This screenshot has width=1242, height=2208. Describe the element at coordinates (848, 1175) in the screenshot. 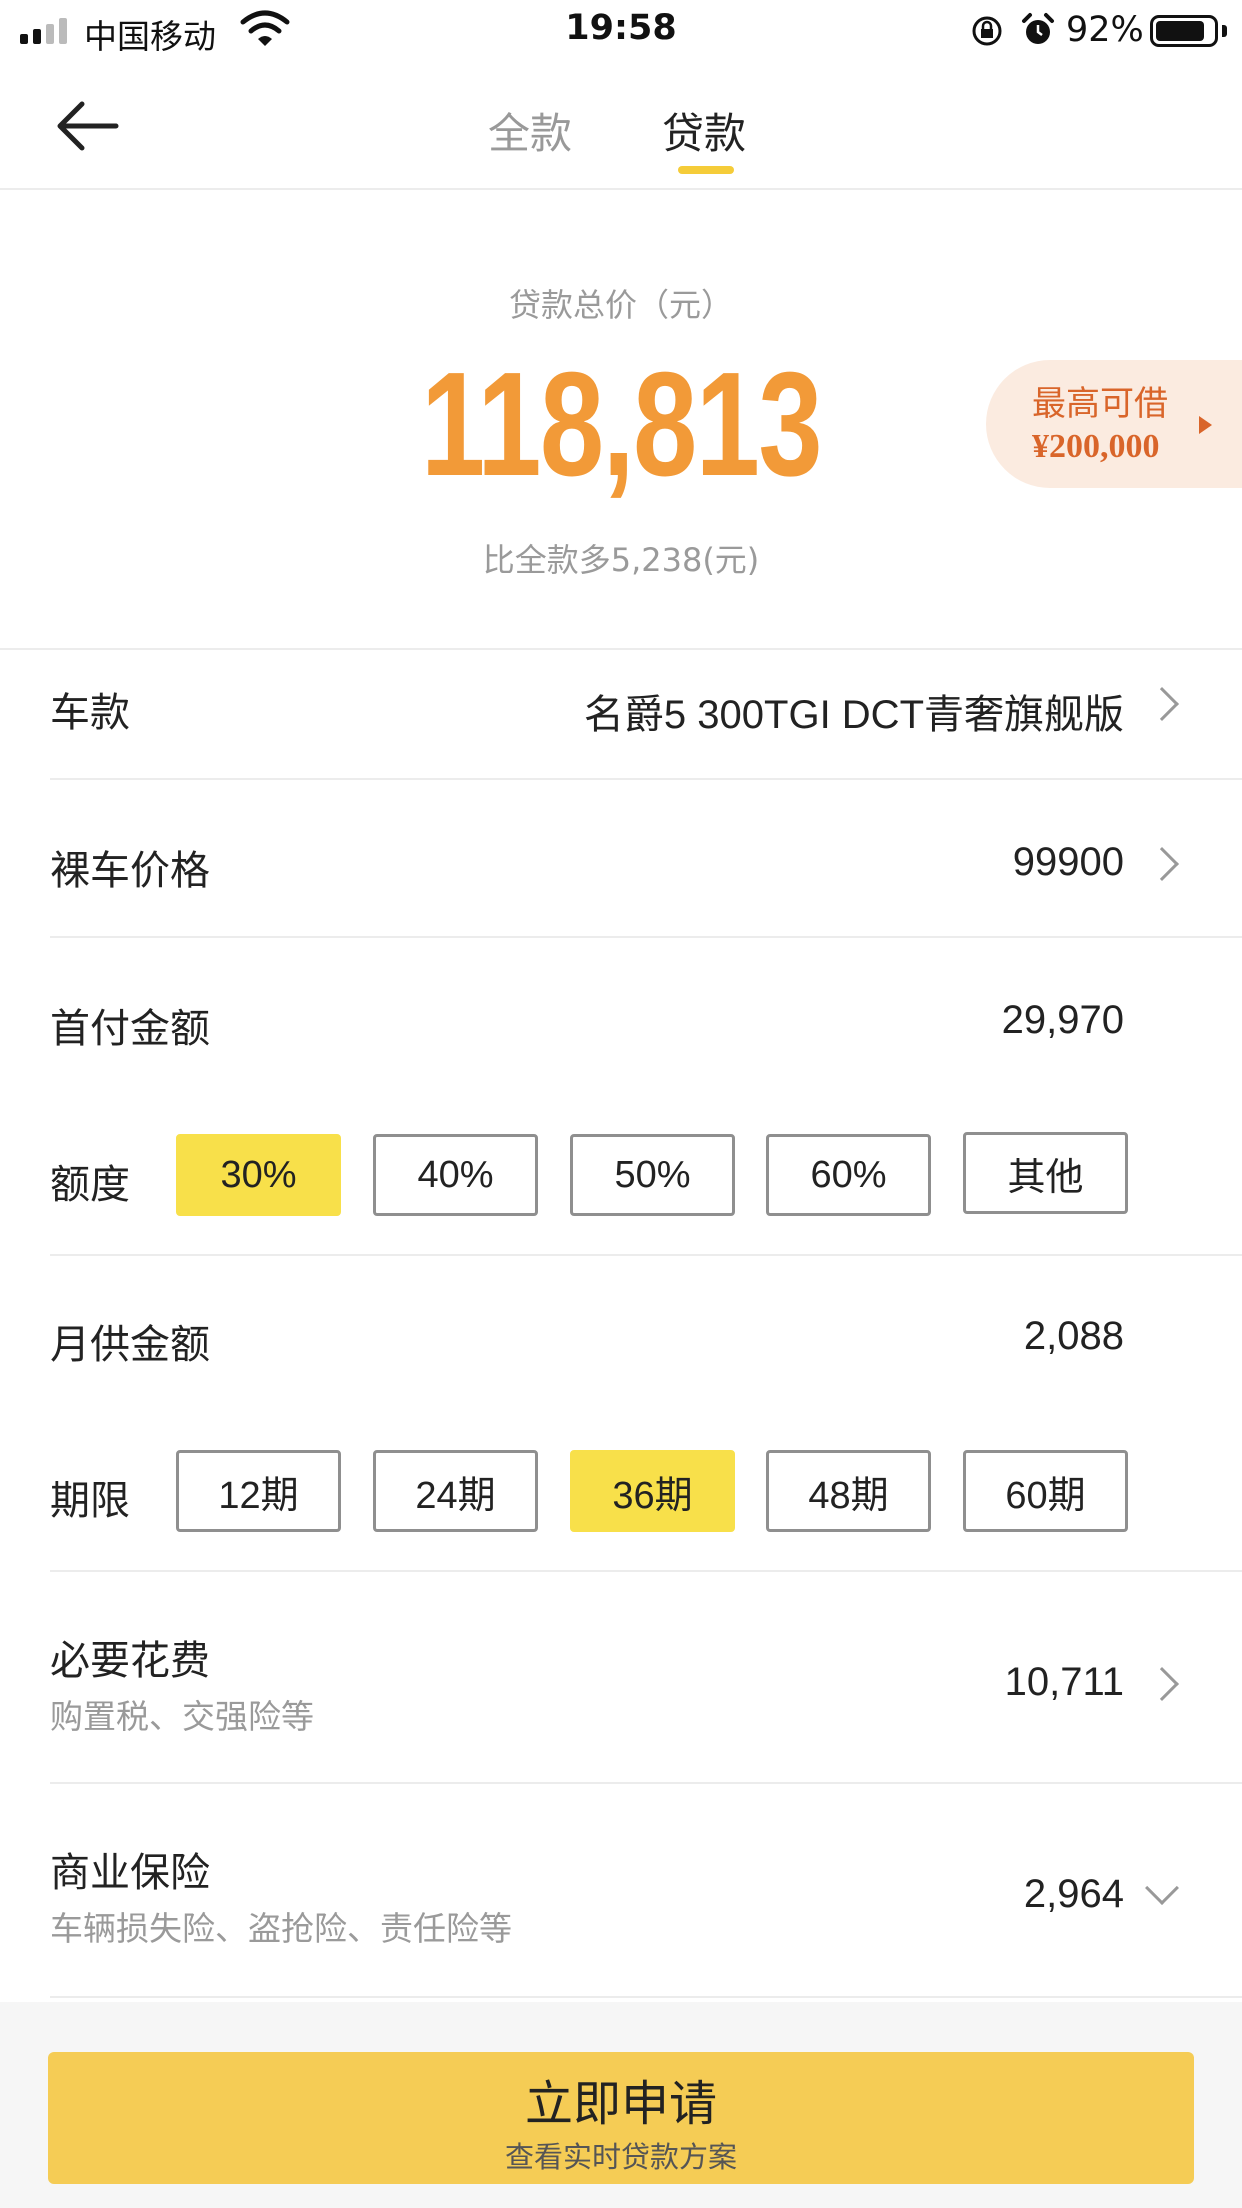

I see `ratio-option-60: 60%` at that location.